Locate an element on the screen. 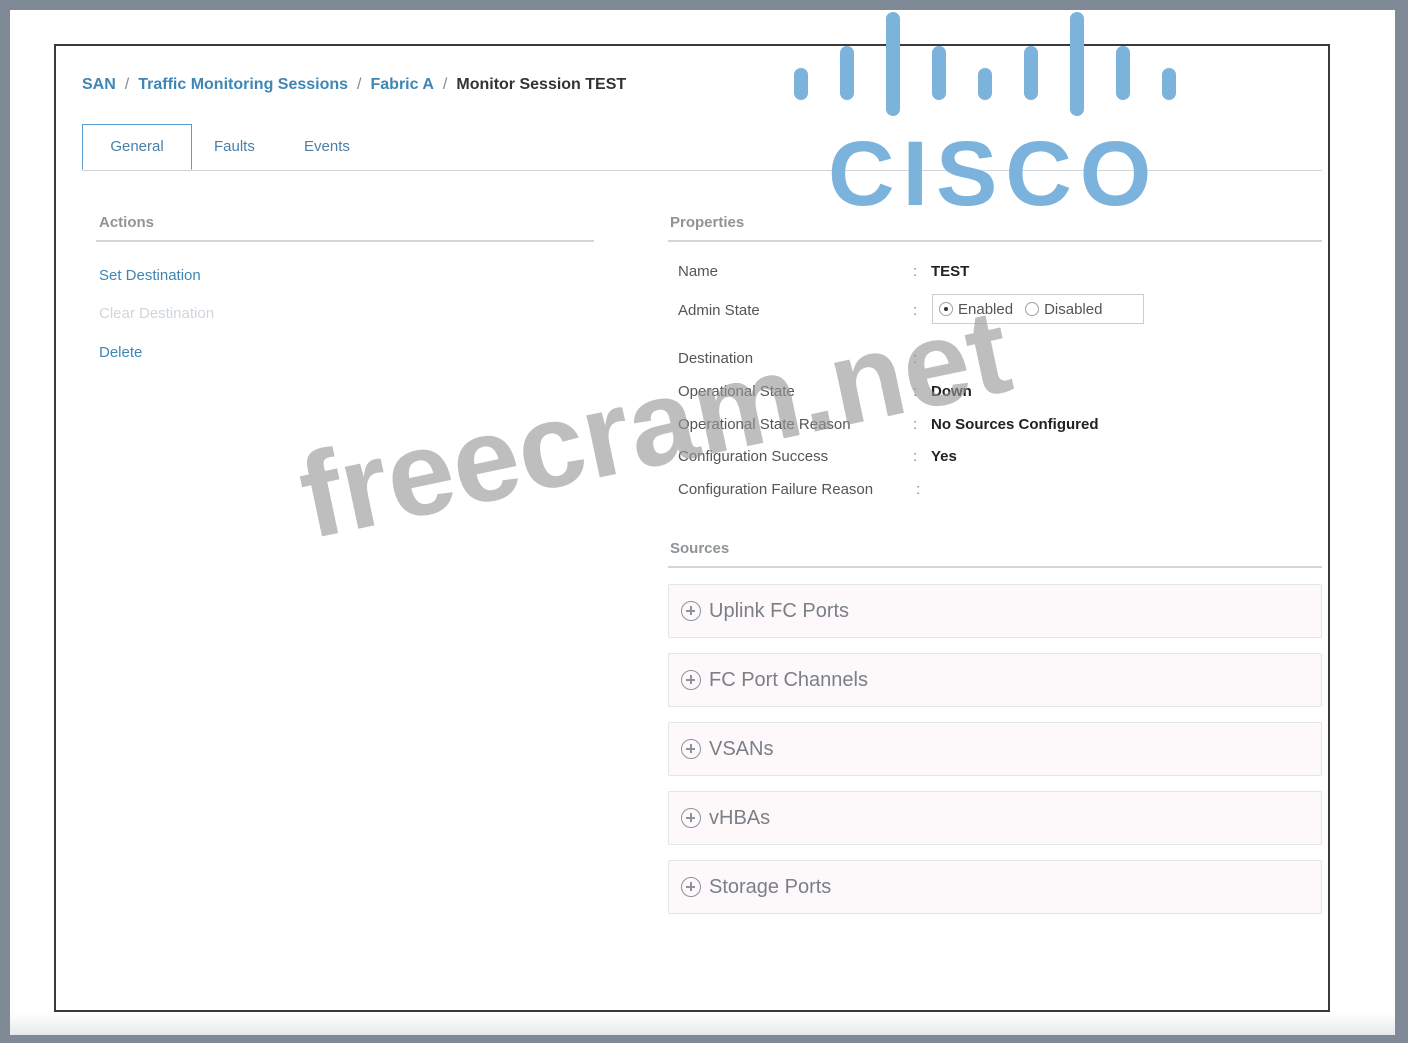  clear-destination-link: Clear Destination is located at coordinates (157, 313).